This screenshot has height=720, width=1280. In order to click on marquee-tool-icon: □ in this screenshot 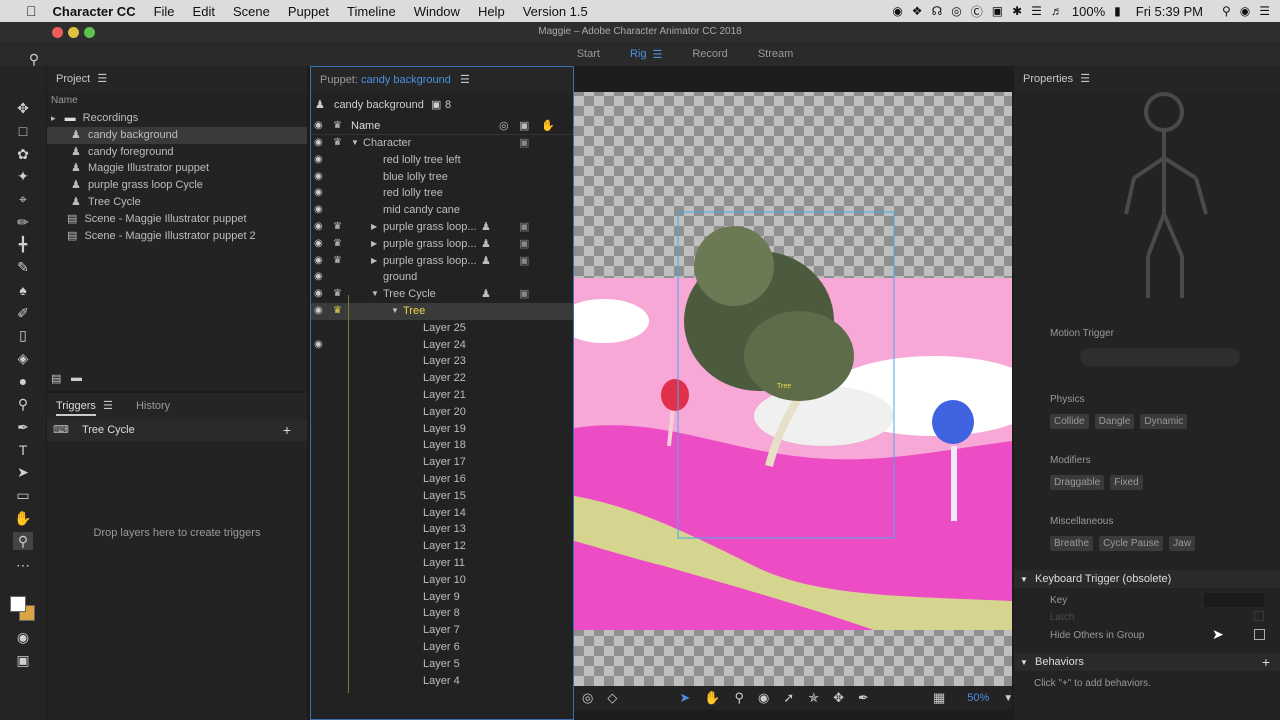, I will do `click(23, 131)`.